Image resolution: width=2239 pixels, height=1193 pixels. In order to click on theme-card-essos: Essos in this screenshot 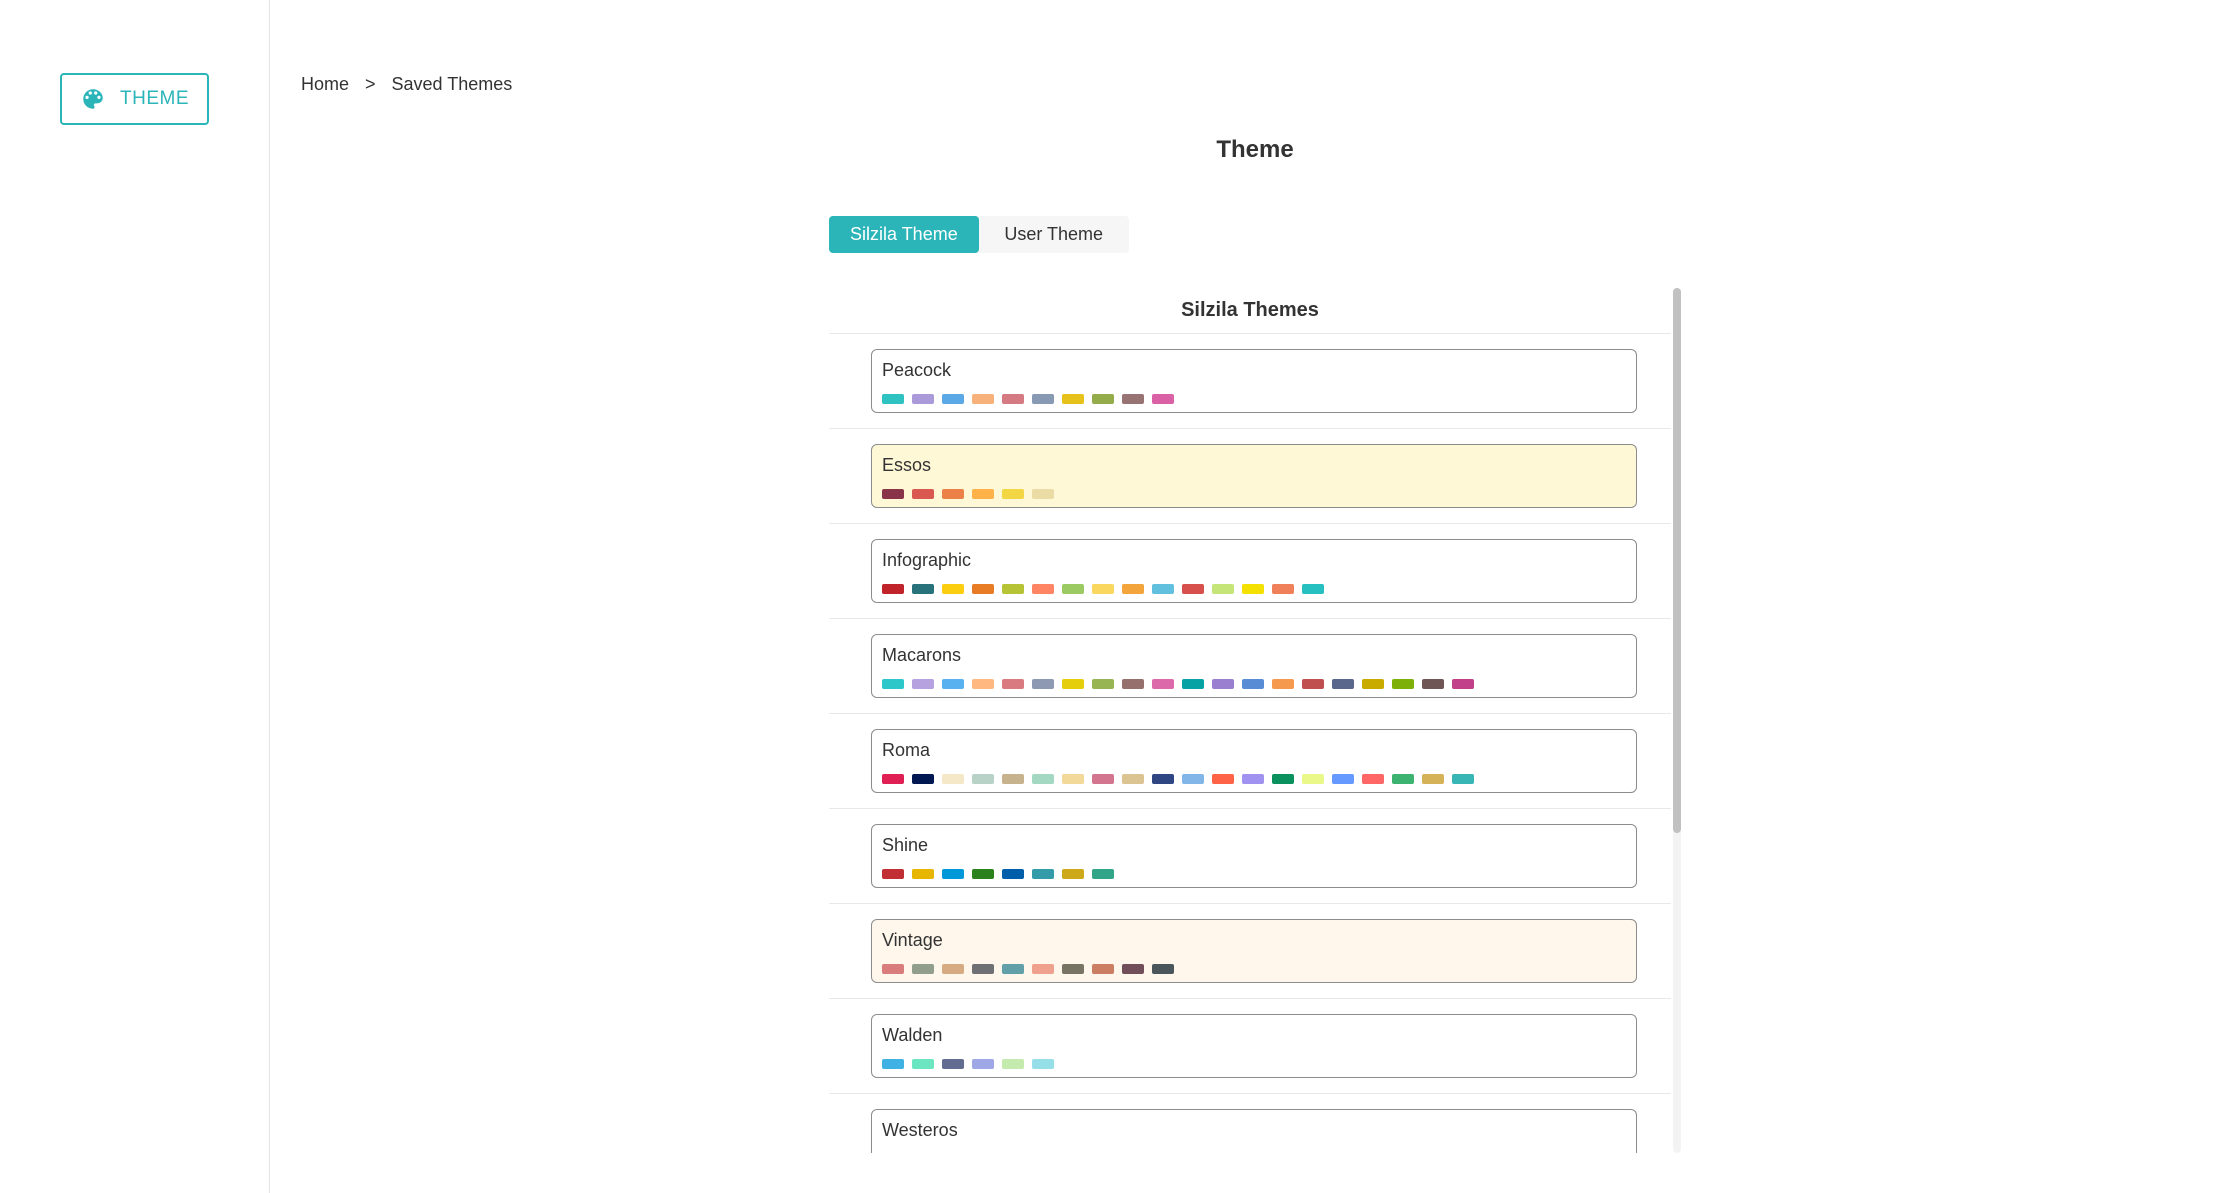, I will do `click(1254, 476)`.